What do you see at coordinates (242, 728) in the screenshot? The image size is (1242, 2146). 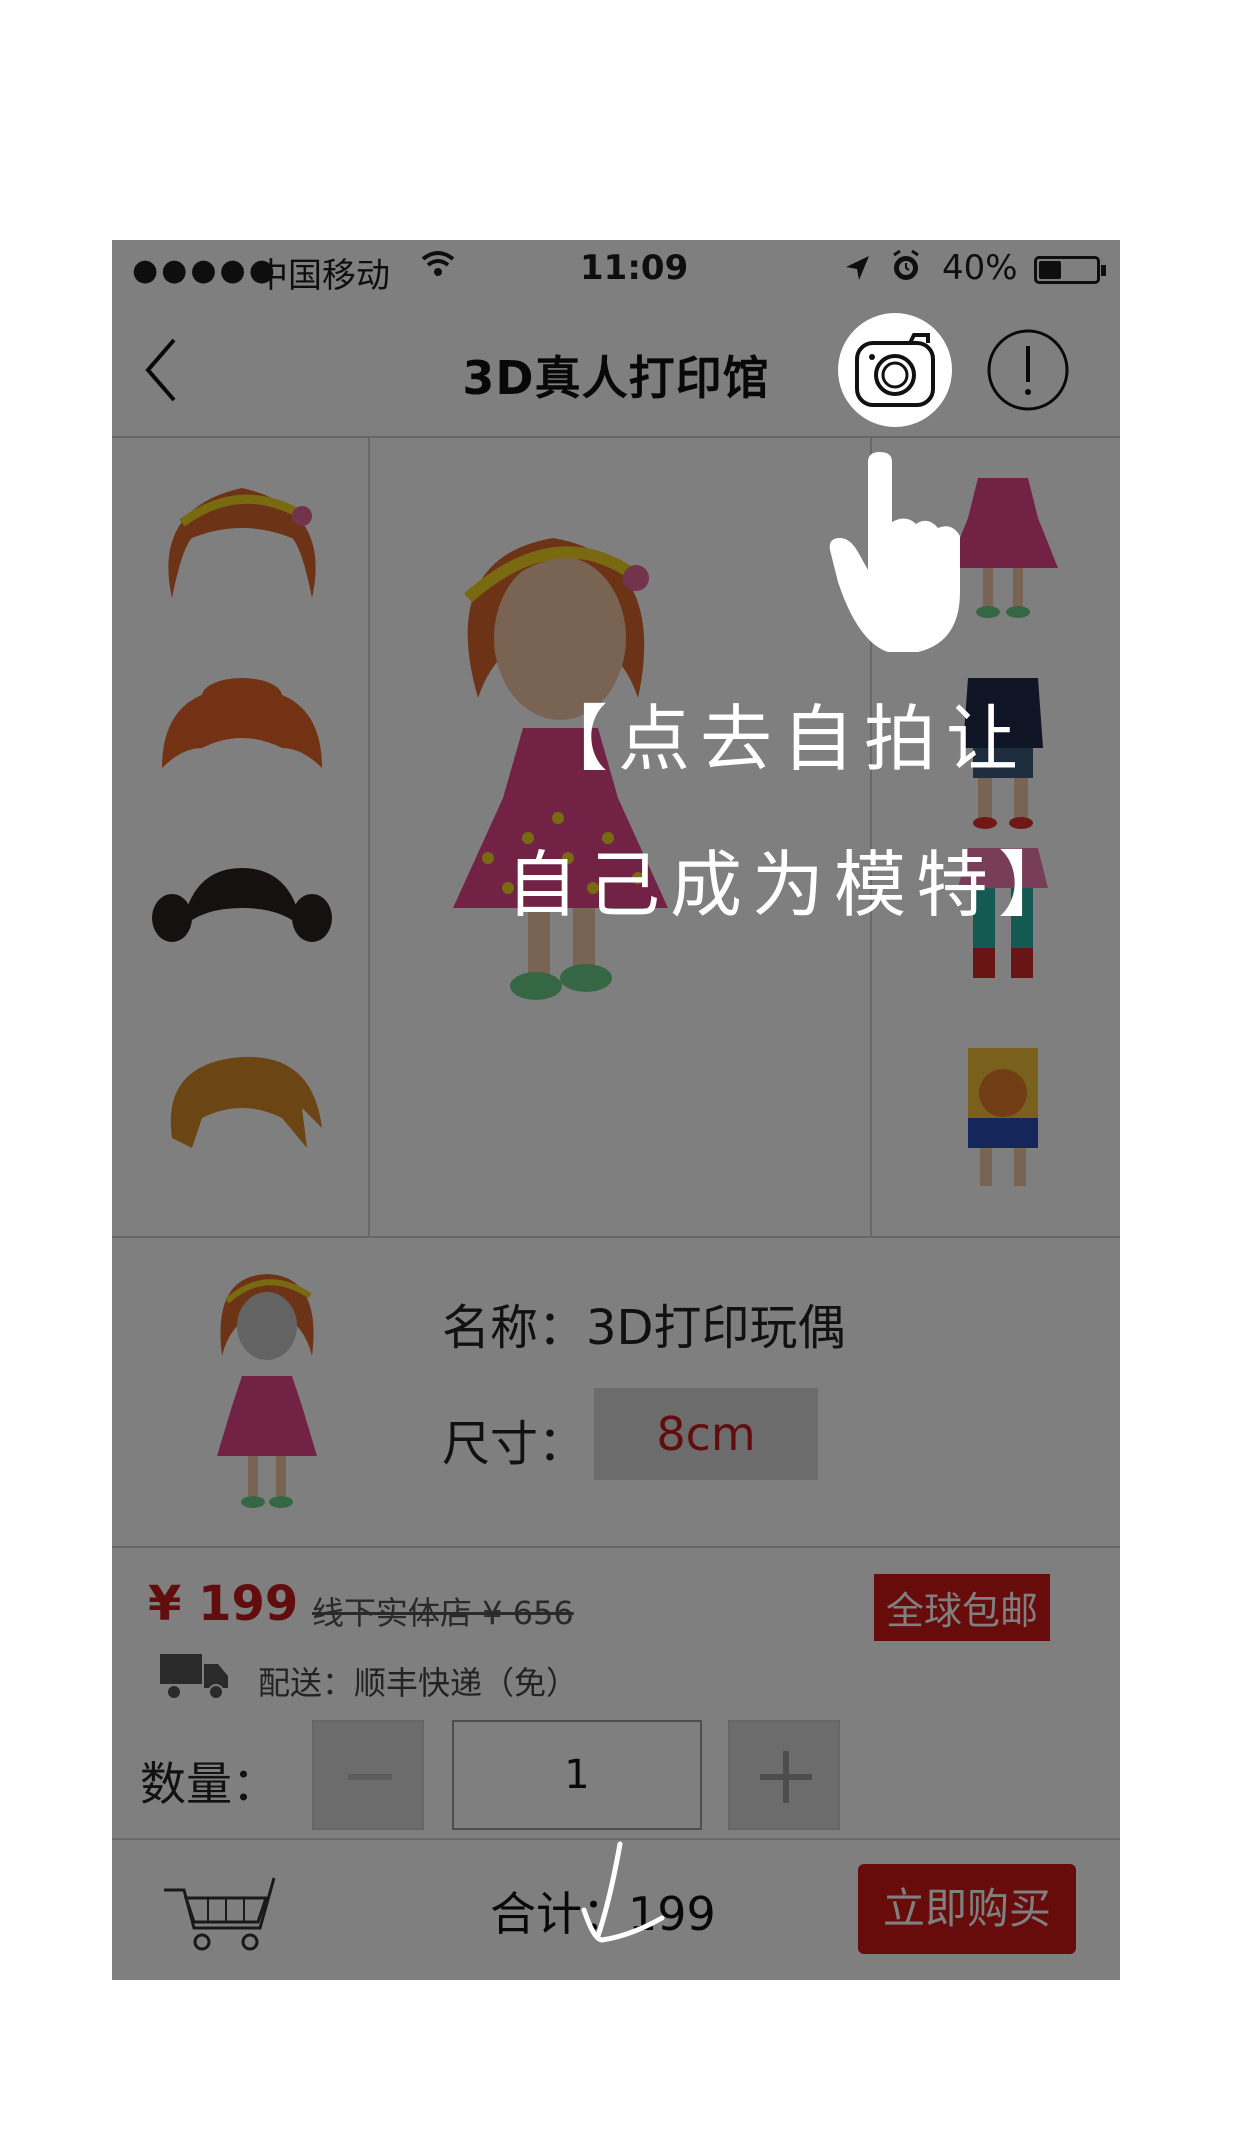 I see `hair-option-orange-bun` at bounding box center [242, 728].